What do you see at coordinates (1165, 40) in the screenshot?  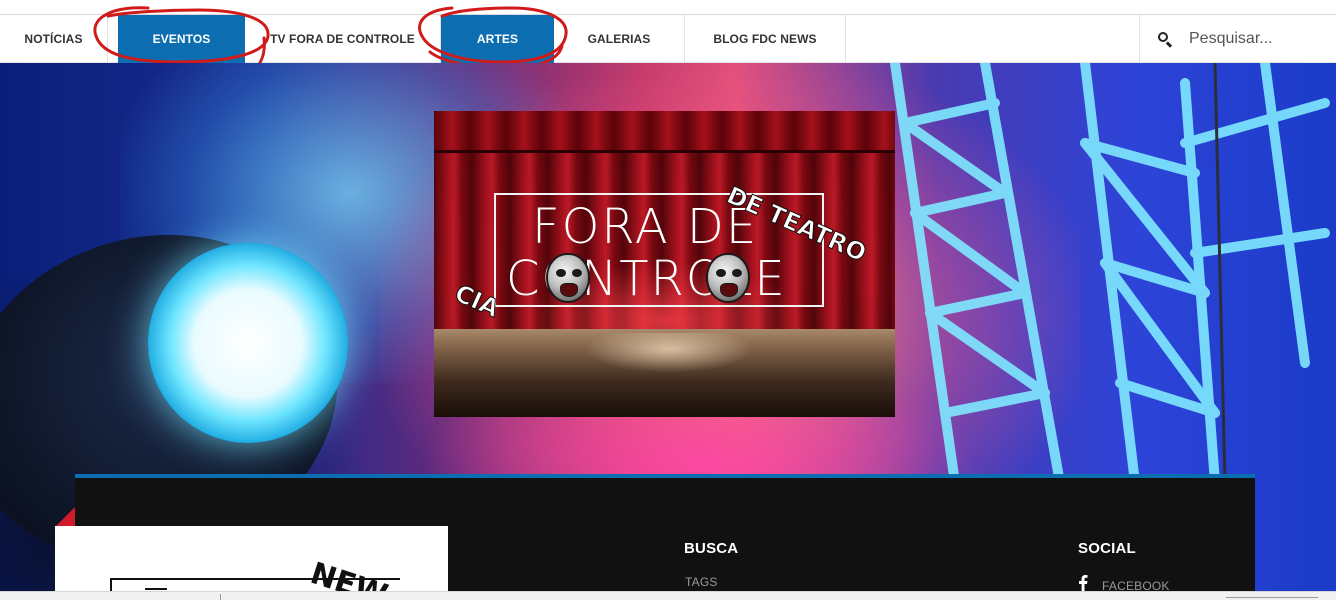 I see `search-icon` at bounding box center [1165, 40].